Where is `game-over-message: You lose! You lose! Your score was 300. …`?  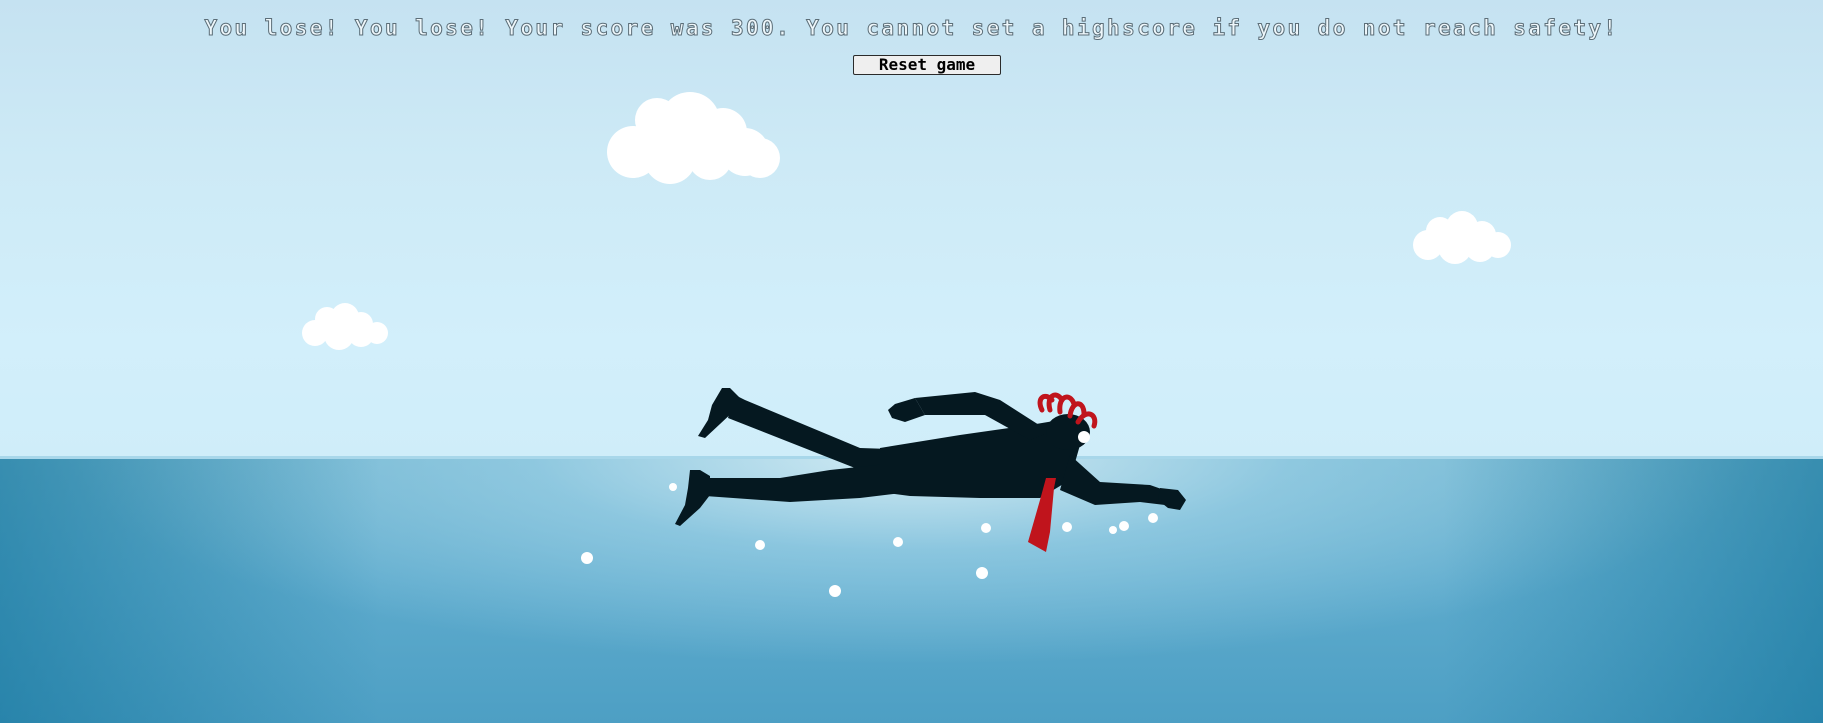 game-over-message: You lose! You lose! Your score was 300. … is located at coordinates (911, 28).